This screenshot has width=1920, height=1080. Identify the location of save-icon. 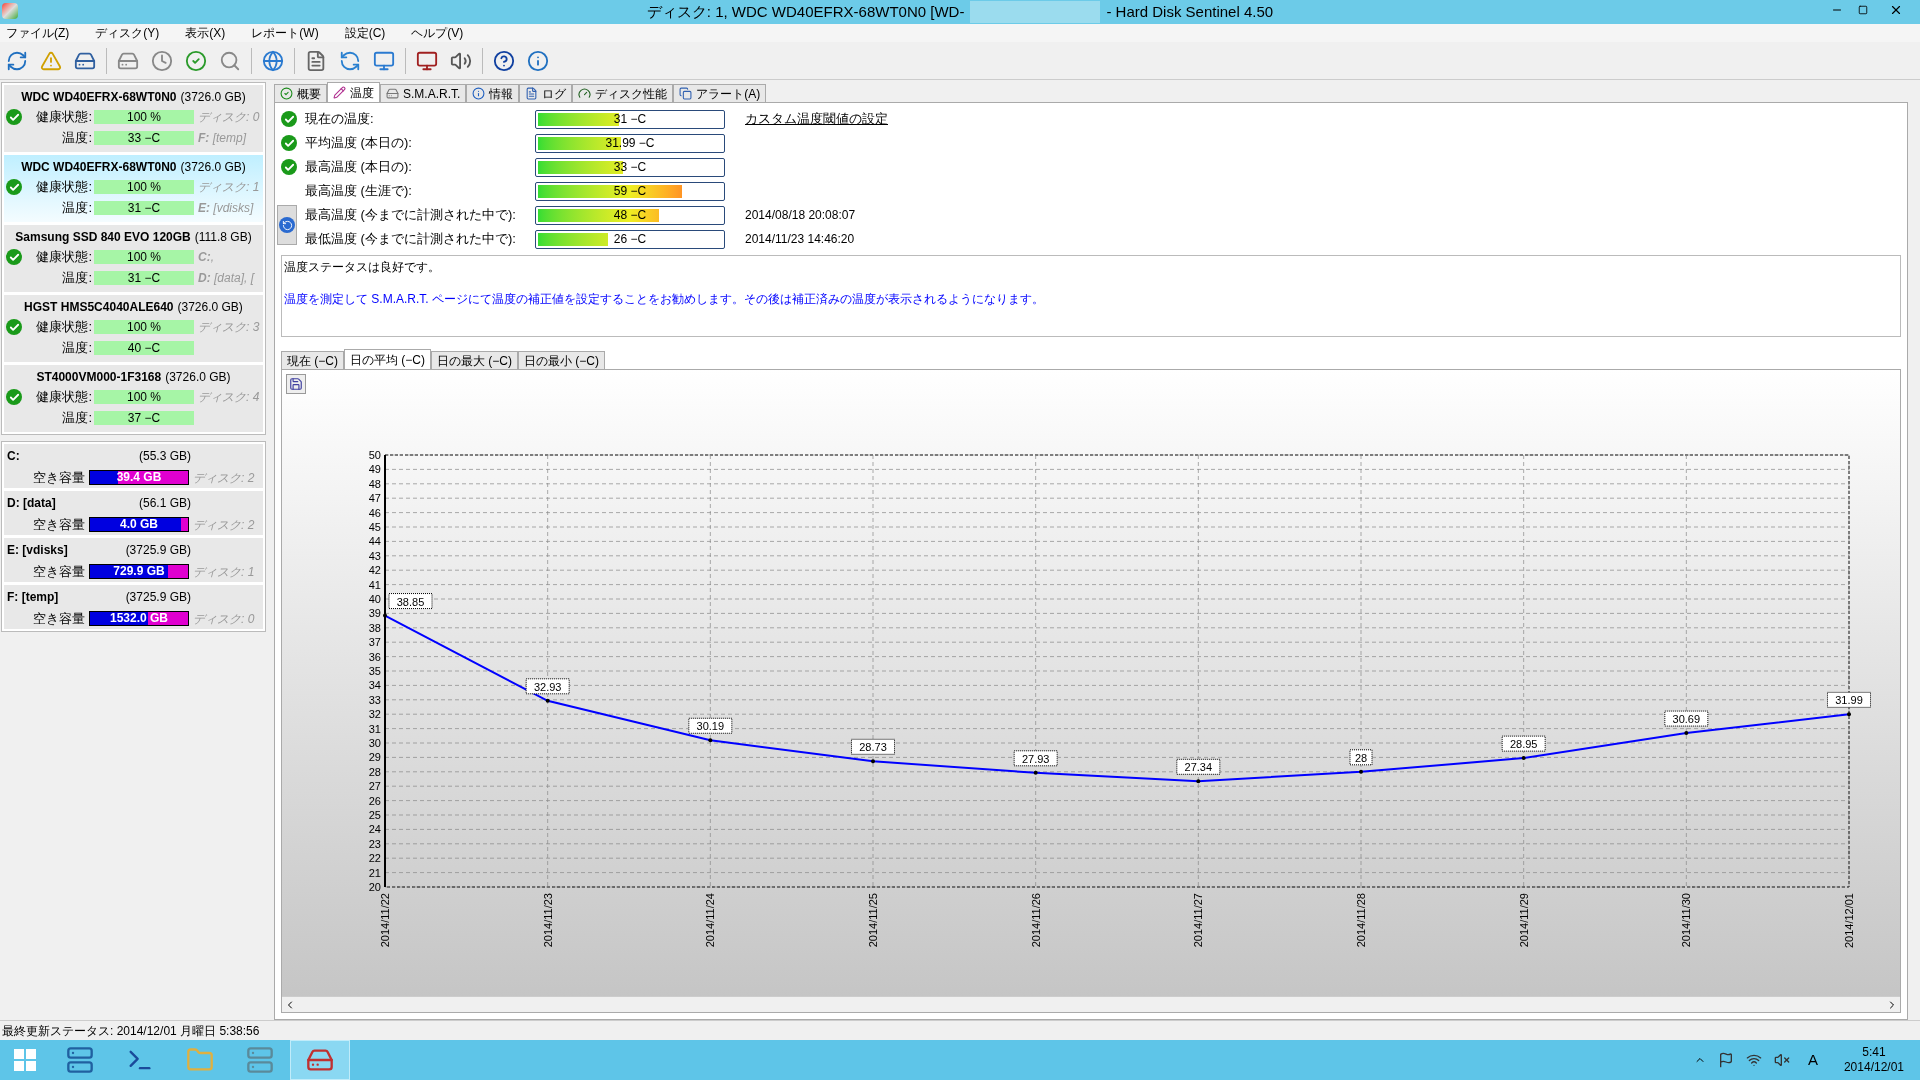
(296, 384).